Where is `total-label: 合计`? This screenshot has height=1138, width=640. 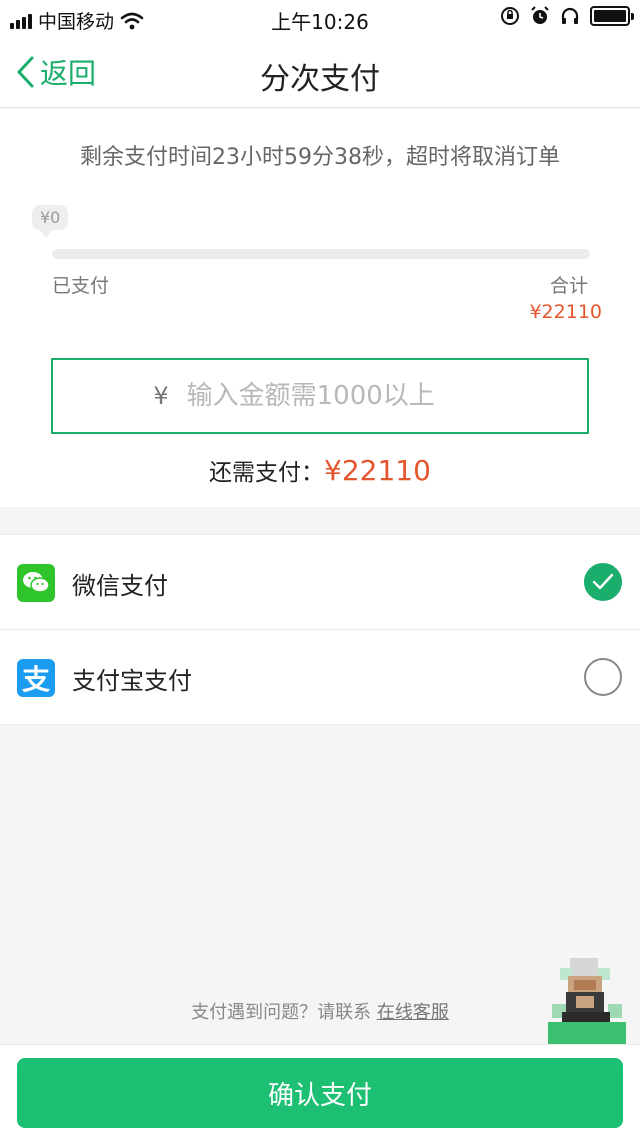
total-label: 合计 is located at coordinates (568, 286).